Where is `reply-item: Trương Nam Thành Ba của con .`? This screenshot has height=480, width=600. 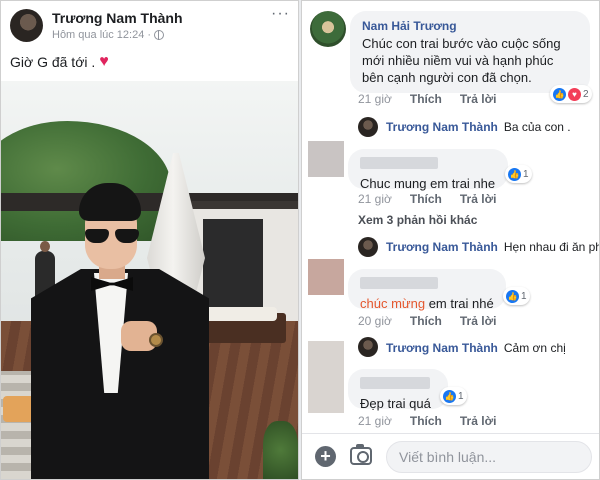 reply-item: Trương Nam Thành Ba của con . is located at coordinates (478, 127).